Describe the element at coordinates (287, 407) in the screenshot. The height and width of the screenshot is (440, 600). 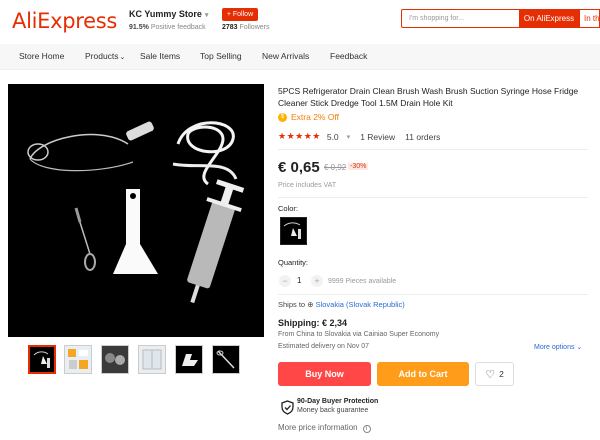
I see `shield-check-icon` at that location.